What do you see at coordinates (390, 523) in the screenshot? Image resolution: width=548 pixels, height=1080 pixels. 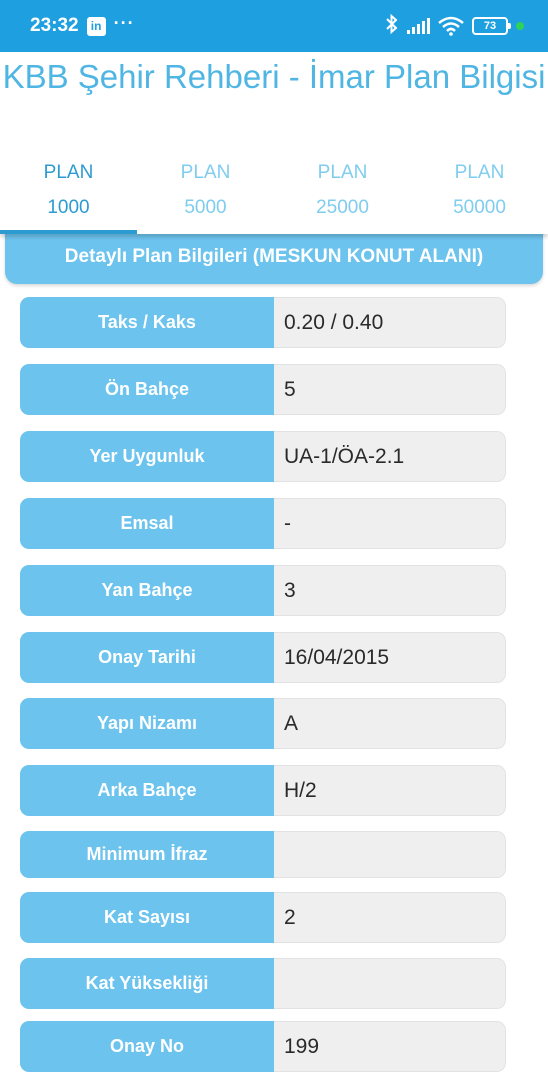 I see `detail-value: -` at bounding box center [390, 523].